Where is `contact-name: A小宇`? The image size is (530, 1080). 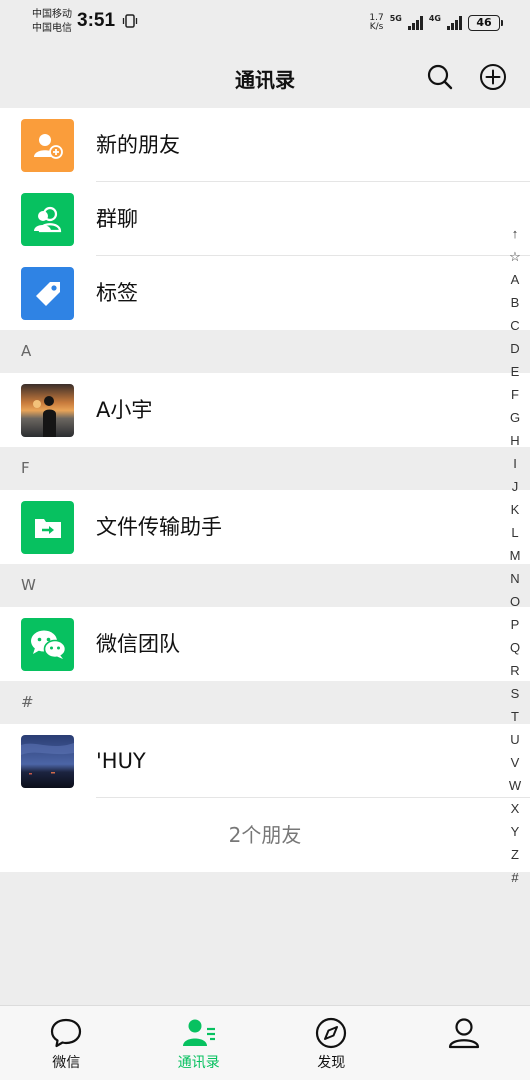
contact-name: A小宇 is located at coordinates (124, 410).